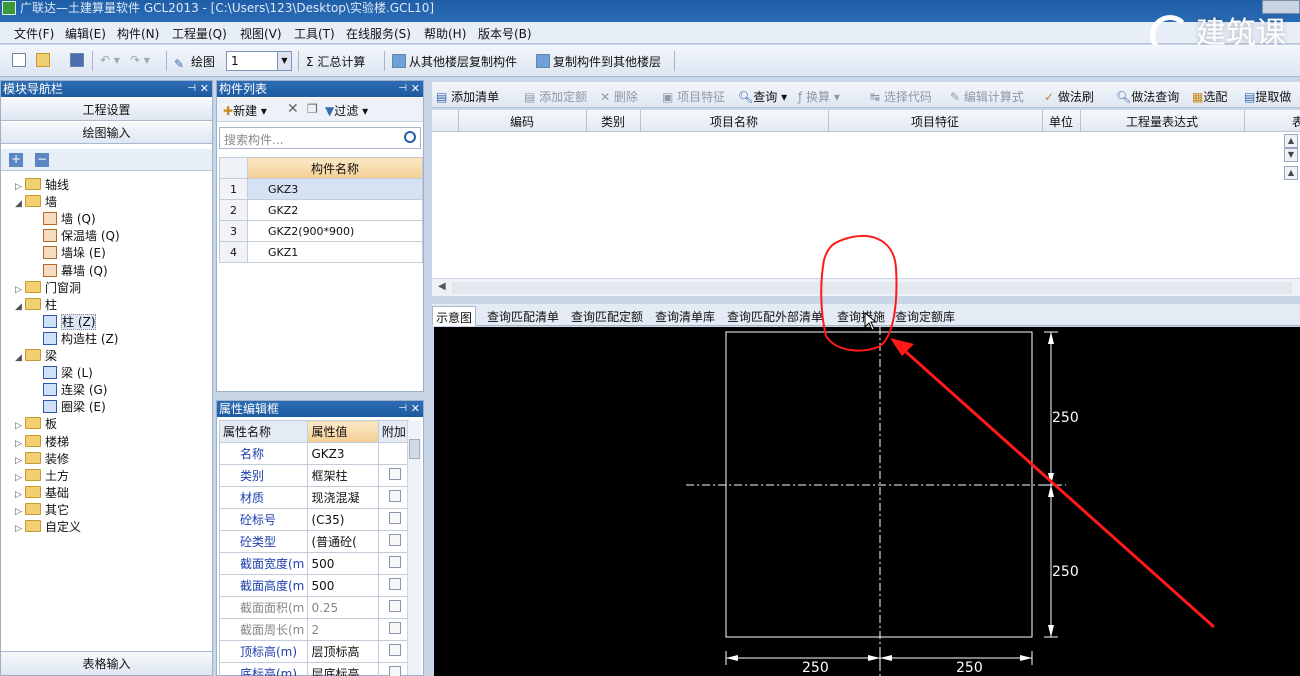  What do you see at coordinates (343, 629) in the screenshot?
I see `property-value: 2` at bounding box center [343, 629].